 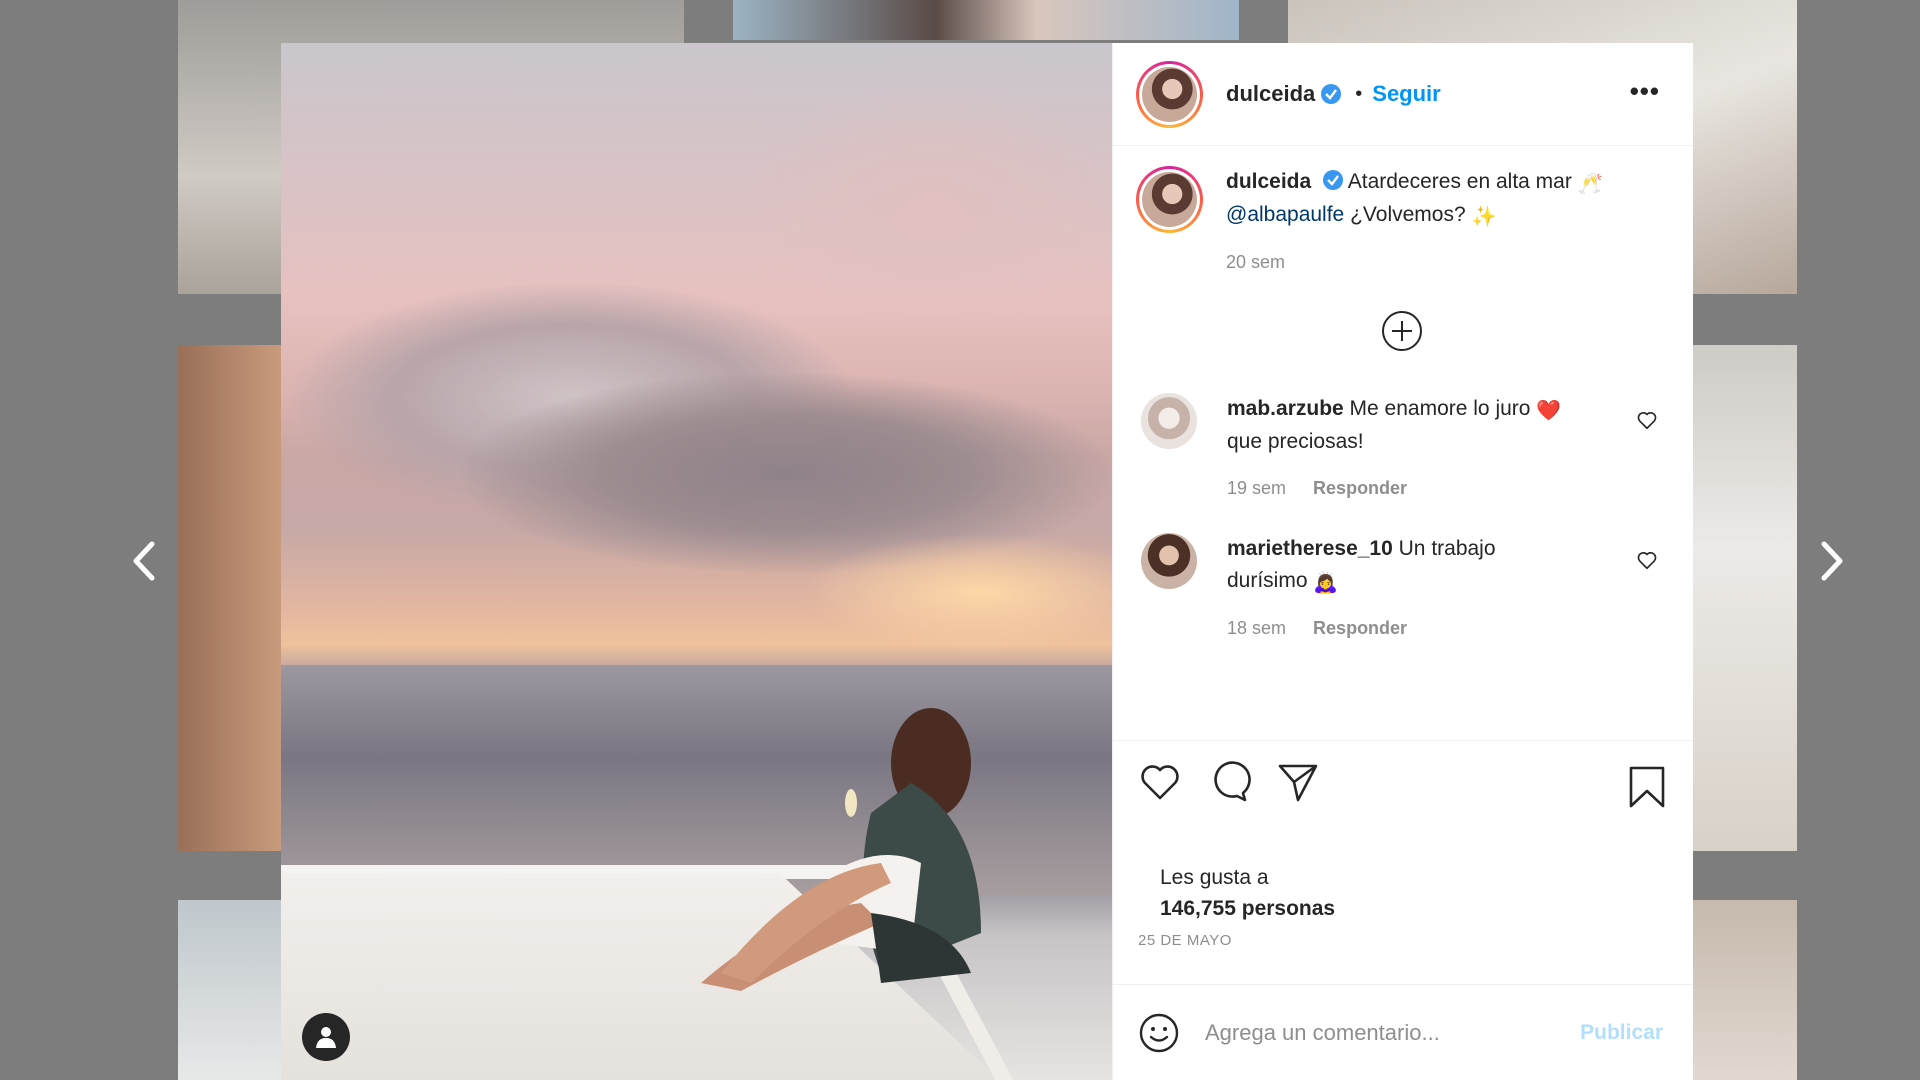 I want to click on comment-meta: 19 sem Responder, so click(x=1447, y=488).